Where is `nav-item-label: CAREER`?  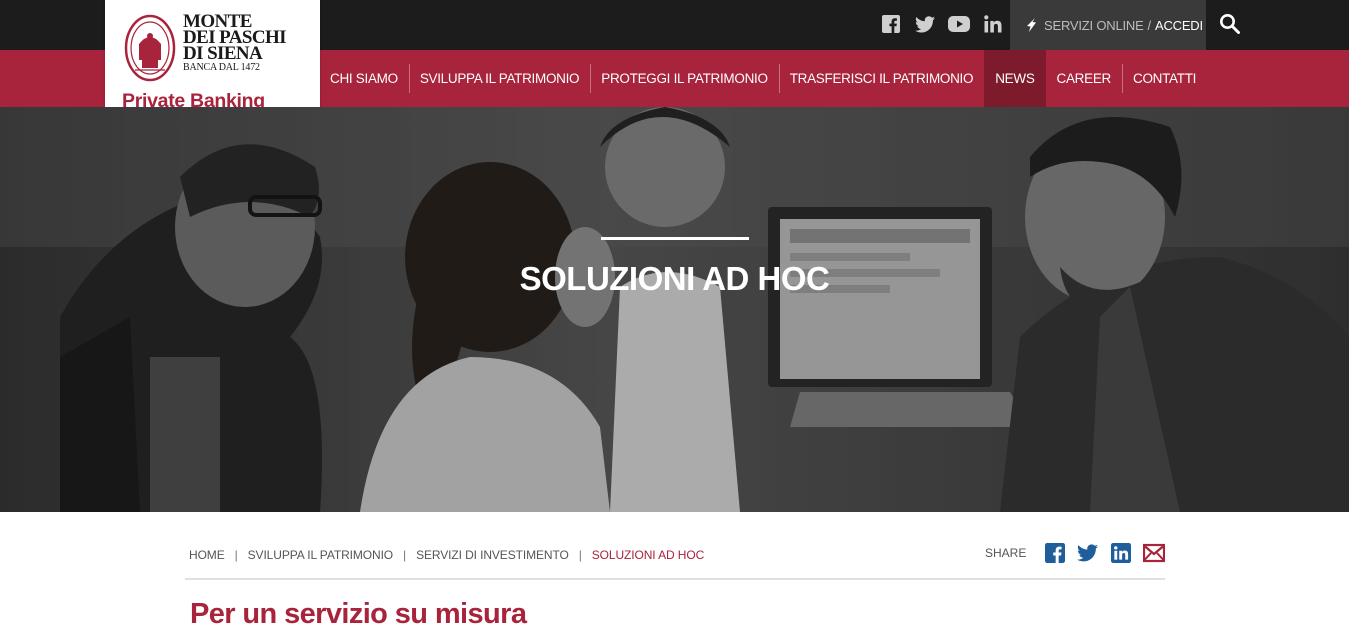 nav-item-label: CAREER is located at coordinates (1084, 78).